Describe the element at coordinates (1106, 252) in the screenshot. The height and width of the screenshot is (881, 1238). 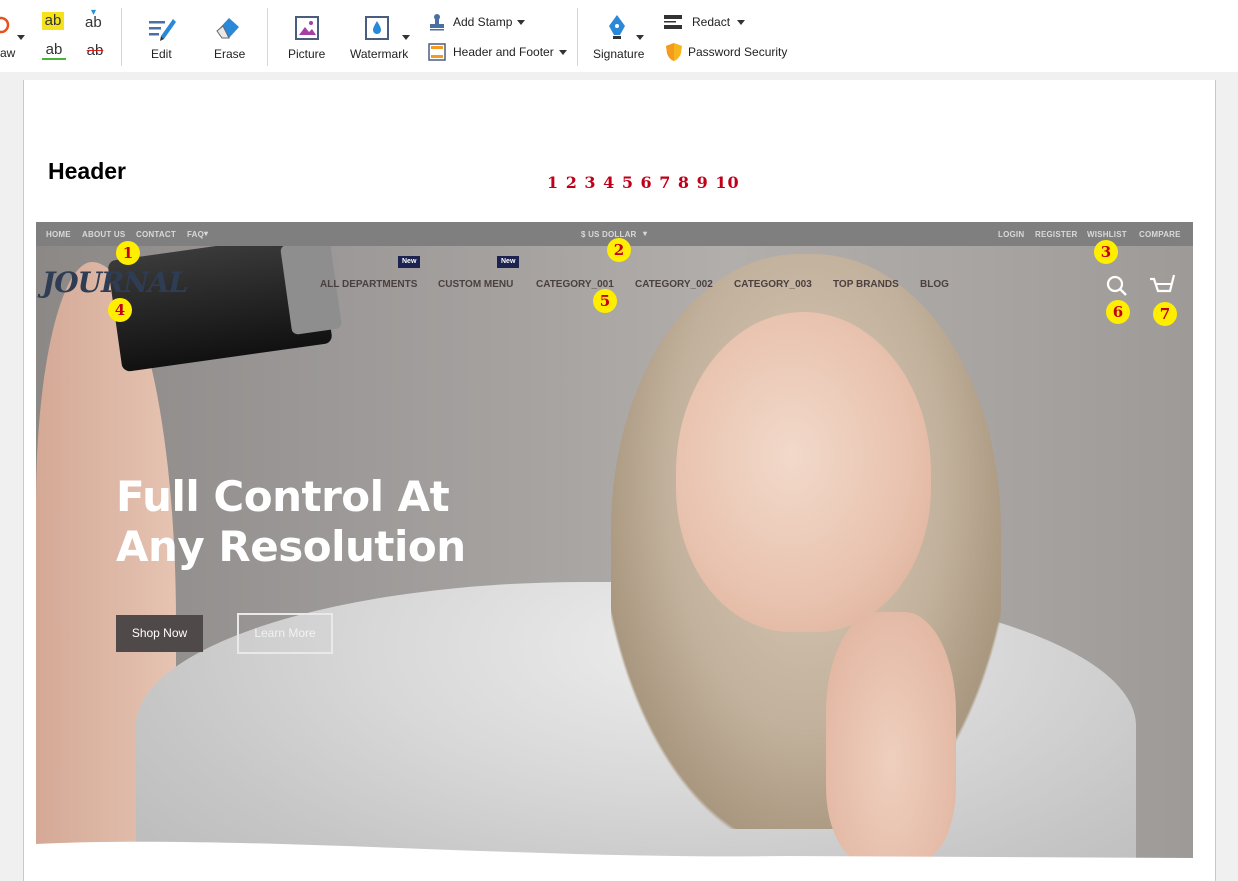
I see `annotation-marker-3: 3` at that location.